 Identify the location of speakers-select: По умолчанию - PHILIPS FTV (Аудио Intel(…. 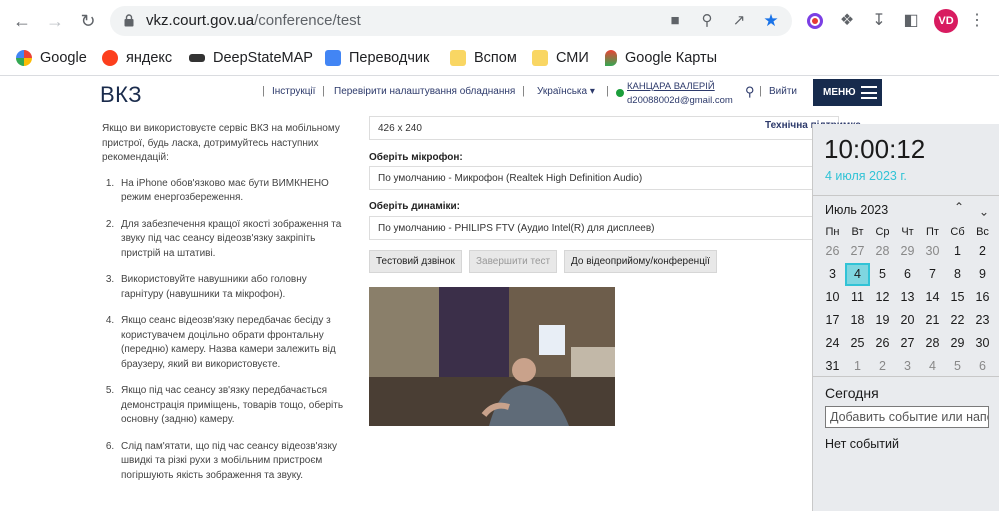
(604, 228).